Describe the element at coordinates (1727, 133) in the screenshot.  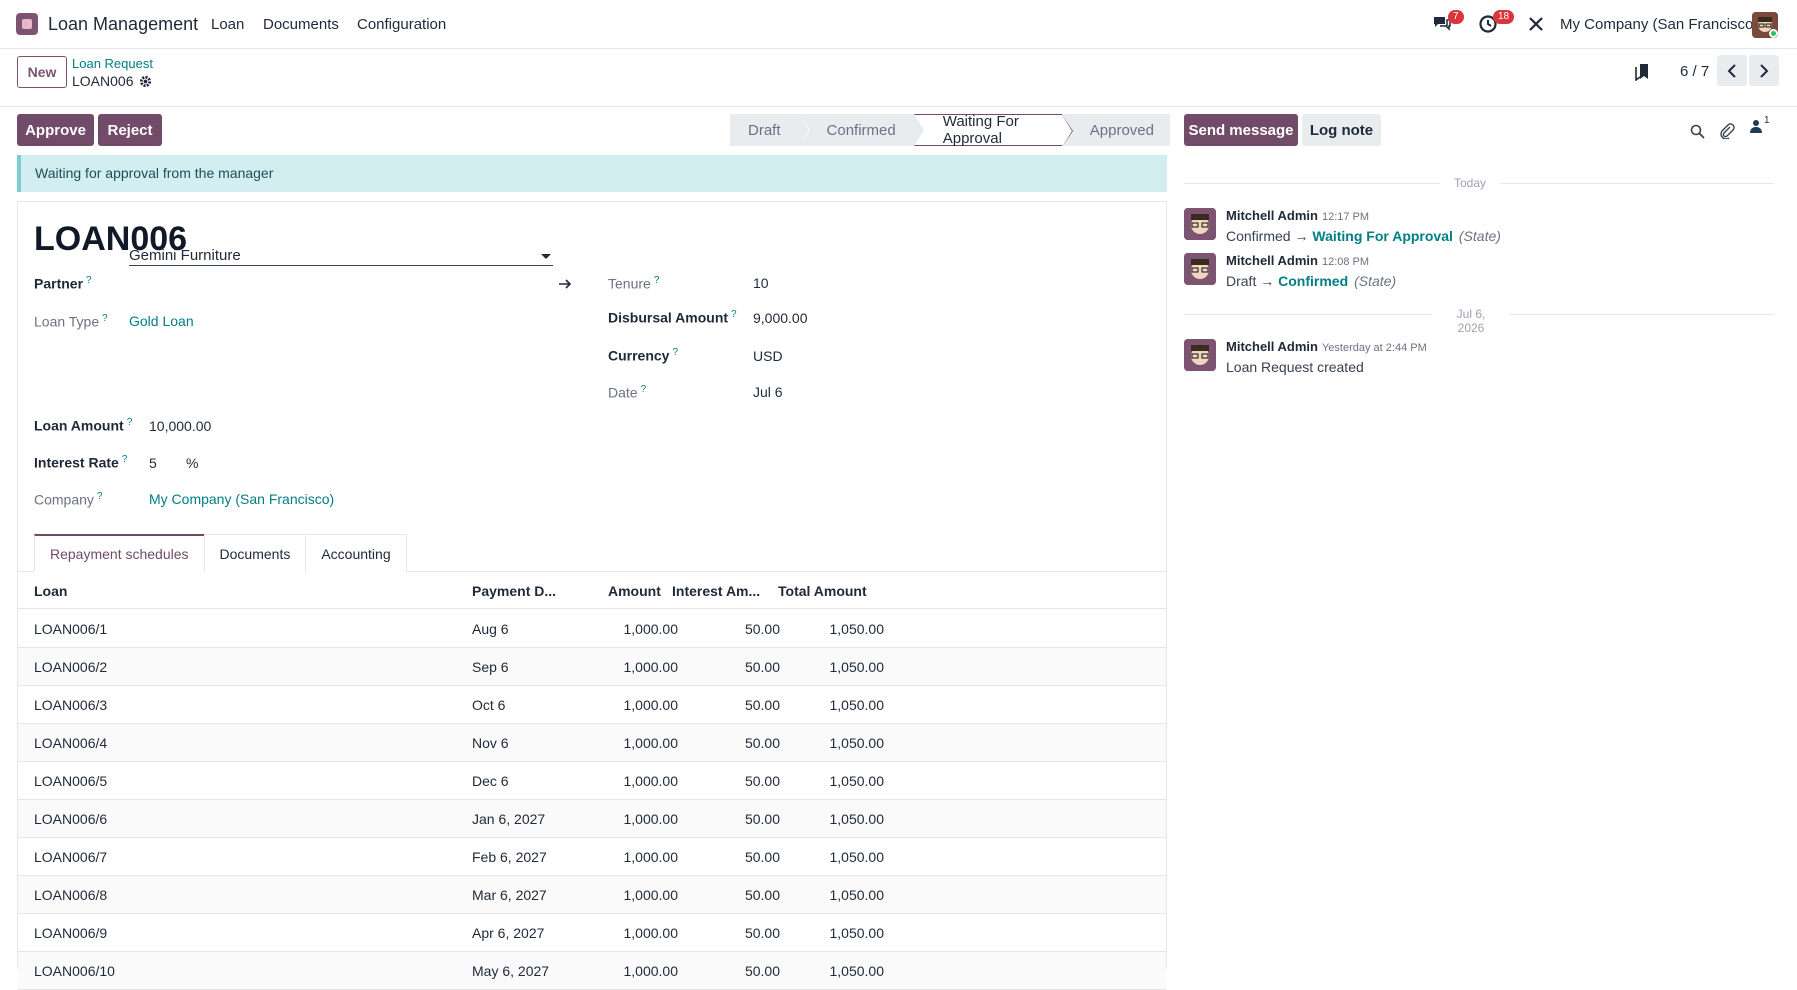
I see `paperclip-icon` at that location.